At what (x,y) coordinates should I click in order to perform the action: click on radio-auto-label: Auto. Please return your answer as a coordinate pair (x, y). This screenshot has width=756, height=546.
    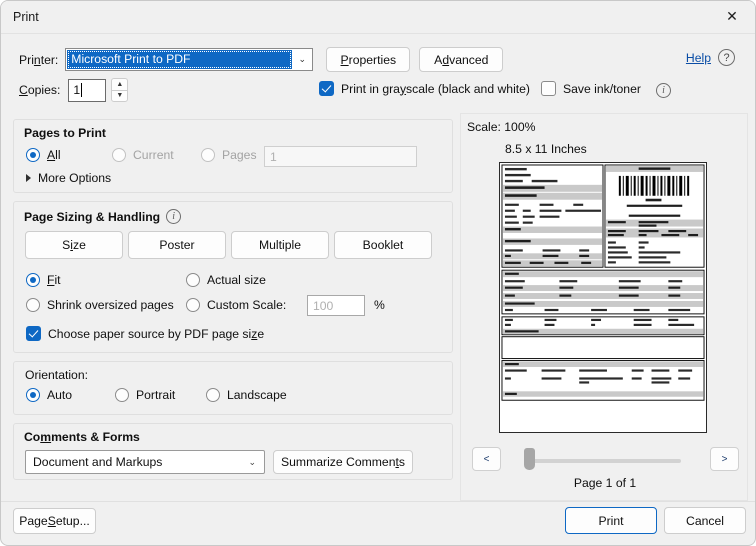
    Looking at the image, I should click on (60, 395).